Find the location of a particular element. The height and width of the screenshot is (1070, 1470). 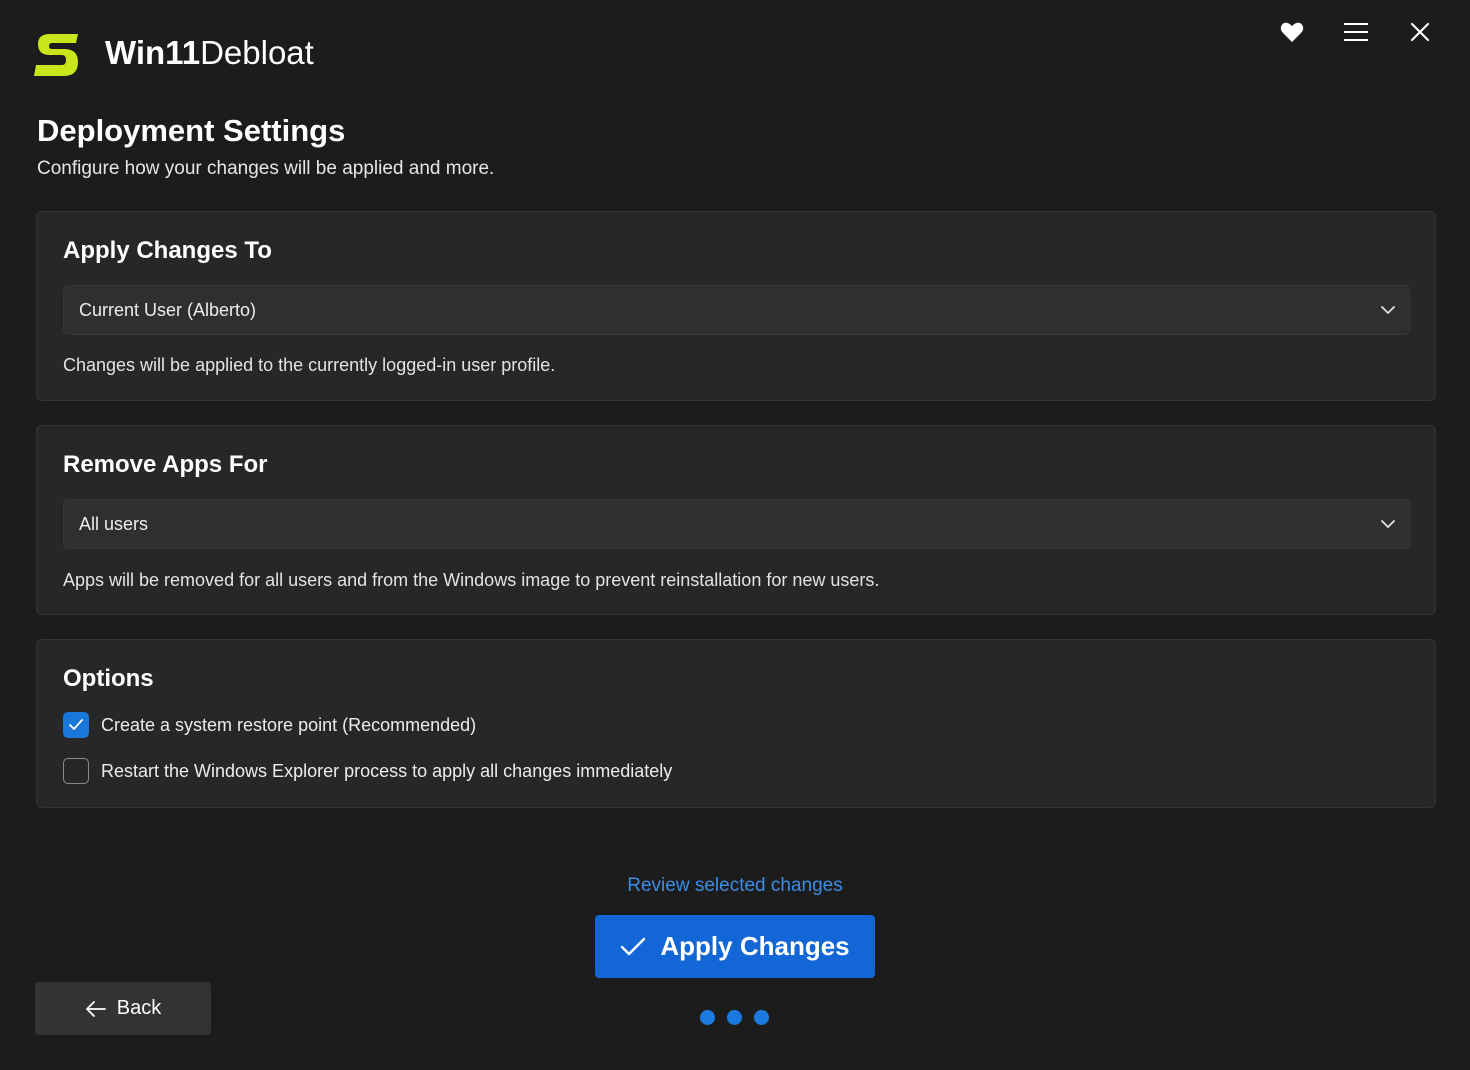

close-button is located at coordinates (1420, 32).